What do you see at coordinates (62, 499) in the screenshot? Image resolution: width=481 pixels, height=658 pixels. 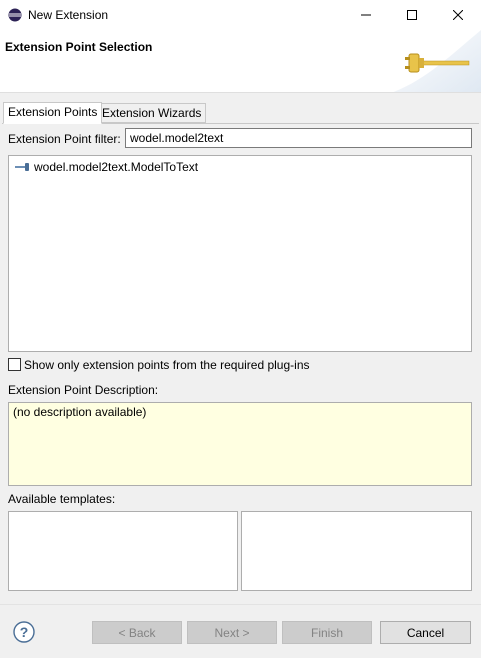 I see `templates-label: Available templates:` at bounding box center [62, 499].